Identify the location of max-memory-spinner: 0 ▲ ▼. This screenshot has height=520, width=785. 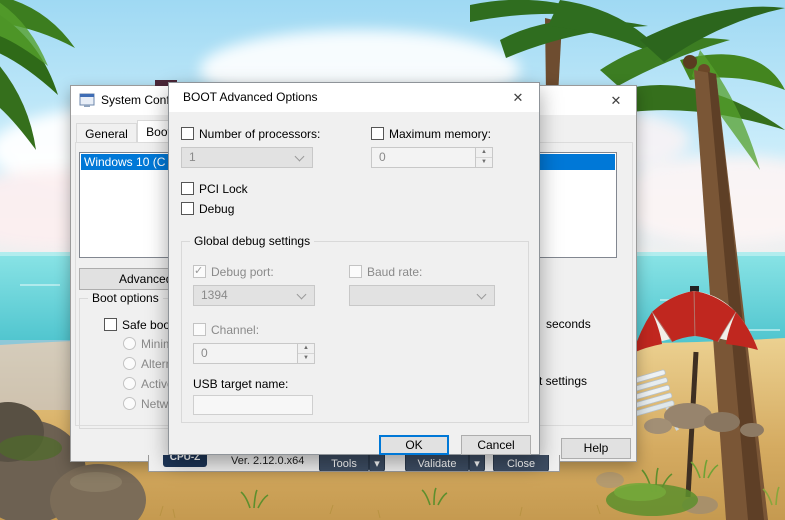
(432, 157).